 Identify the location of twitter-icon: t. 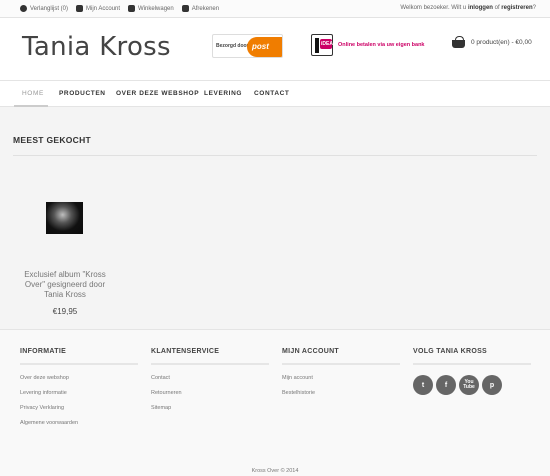
(423, 385).